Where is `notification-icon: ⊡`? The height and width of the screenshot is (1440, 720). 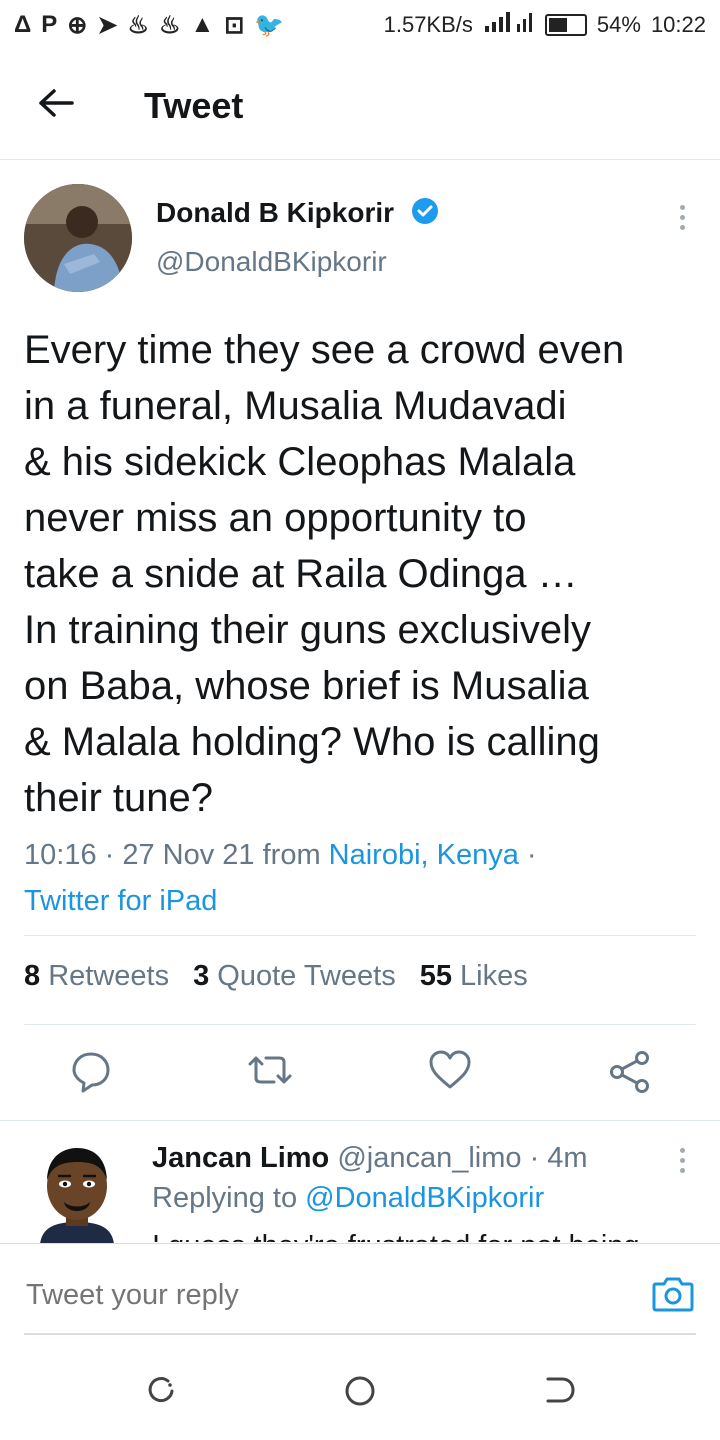 notification-icon: ⊡ is located at coordinates (234, 25).